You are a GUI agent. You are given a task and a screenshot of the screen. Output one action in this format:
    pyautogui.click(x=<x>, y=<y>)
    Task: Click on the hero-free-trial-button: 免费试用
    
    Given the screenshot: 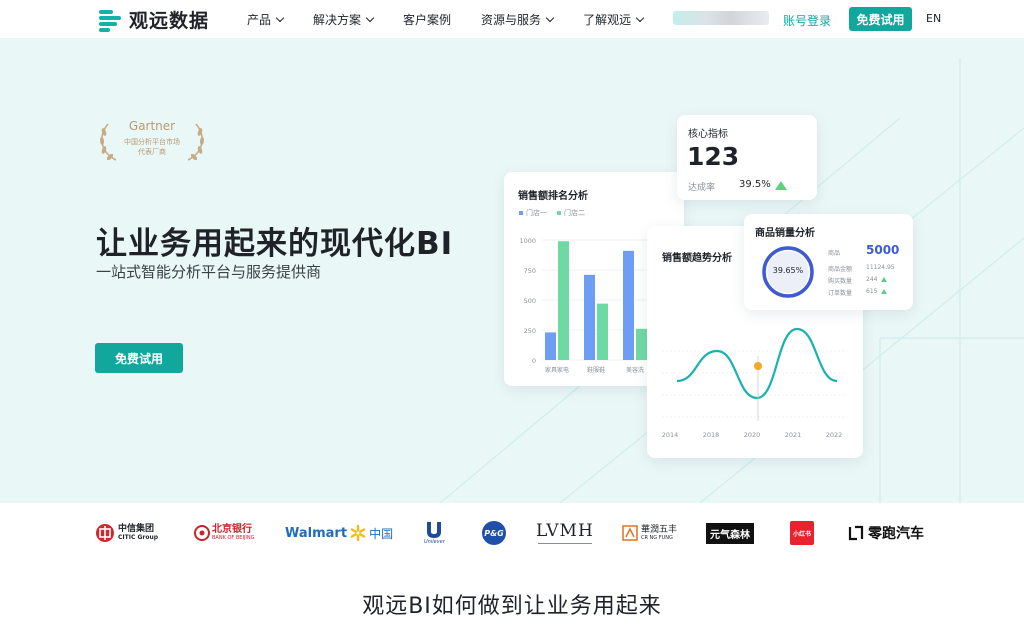 What is the action you would take?
    pyautogui.click(x=139, y=358)
    